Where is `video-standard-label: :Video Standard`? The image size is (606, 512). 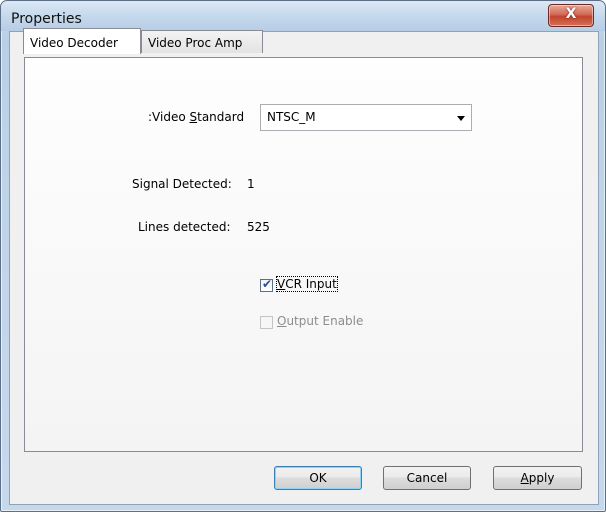
video-standard-label: :Video Standard is located at coordinates (196, 117).